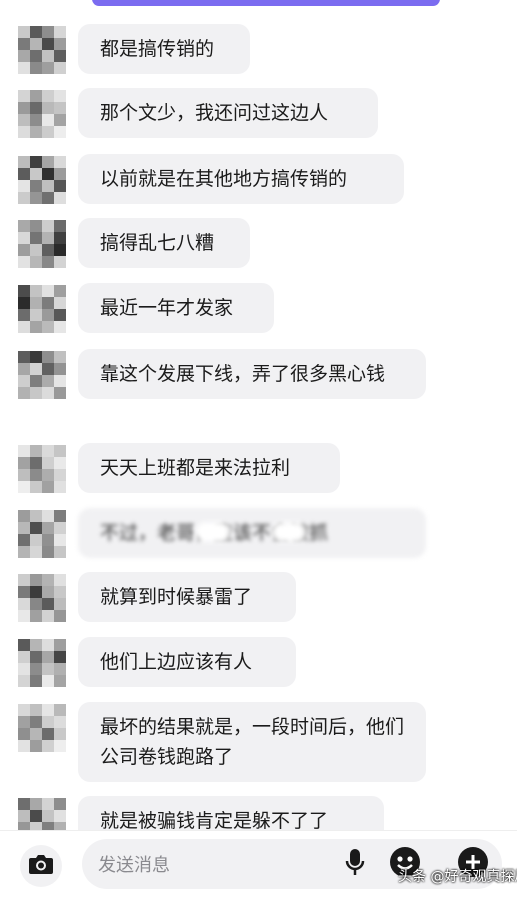  Describe the element at coordinates (252, 742) in the screenshot. I see `message-bubble: 最坏的结果就是，一段时间后，他们公司卷钱跑路了` at that location.